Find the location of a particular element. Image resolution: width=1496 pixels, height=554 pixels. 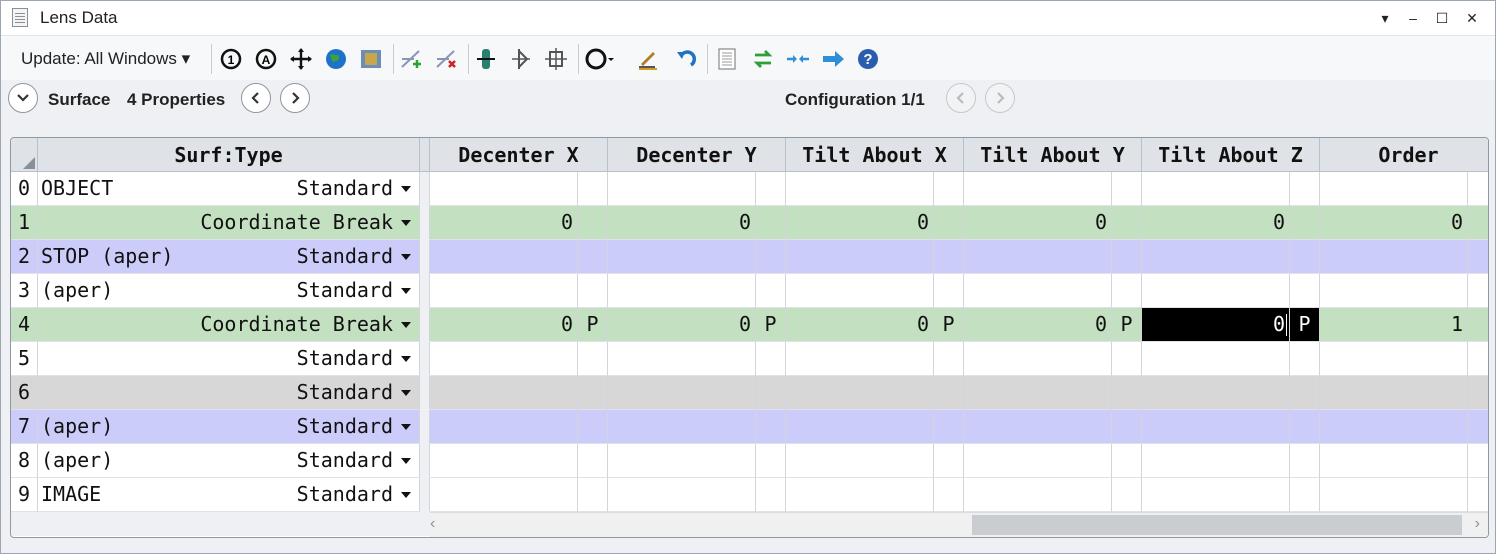

scroll-left-icon: ‹ is located at coordinates (432, 524).